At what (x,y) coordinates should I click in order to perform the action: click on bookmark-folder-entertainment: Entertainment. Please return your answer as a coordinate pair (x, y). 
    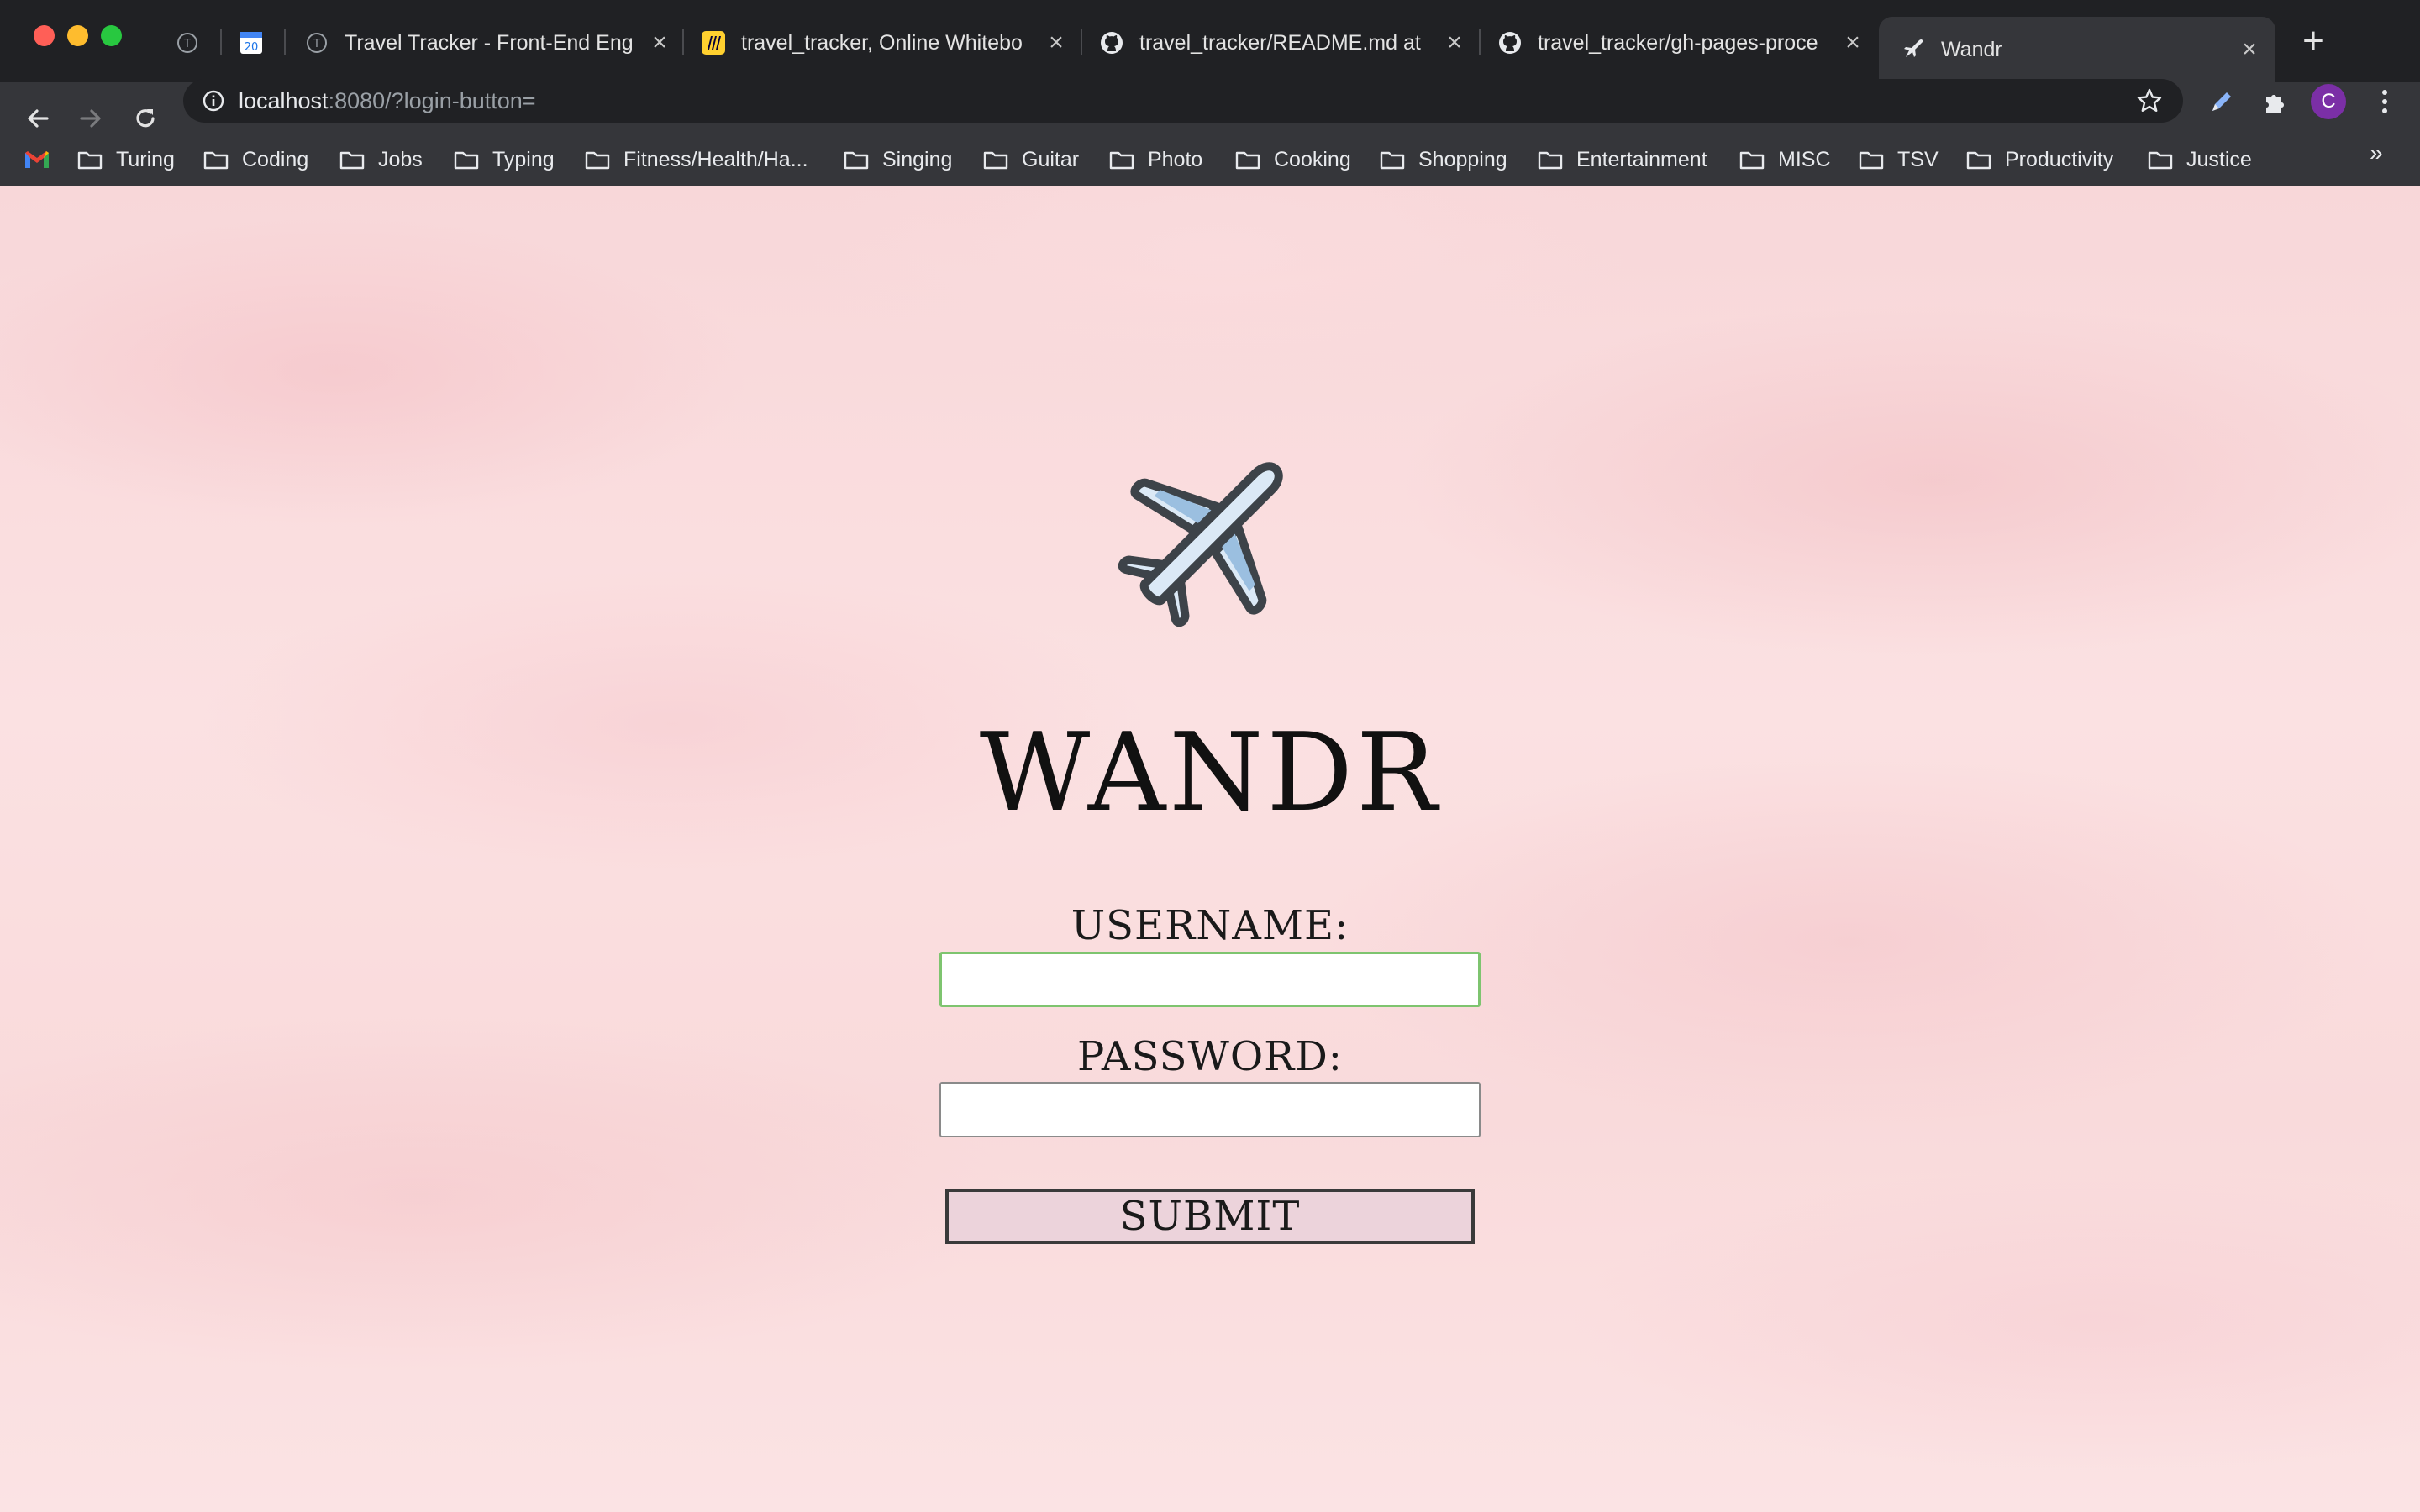
    Looking at the image, I should click on (1622, 159).